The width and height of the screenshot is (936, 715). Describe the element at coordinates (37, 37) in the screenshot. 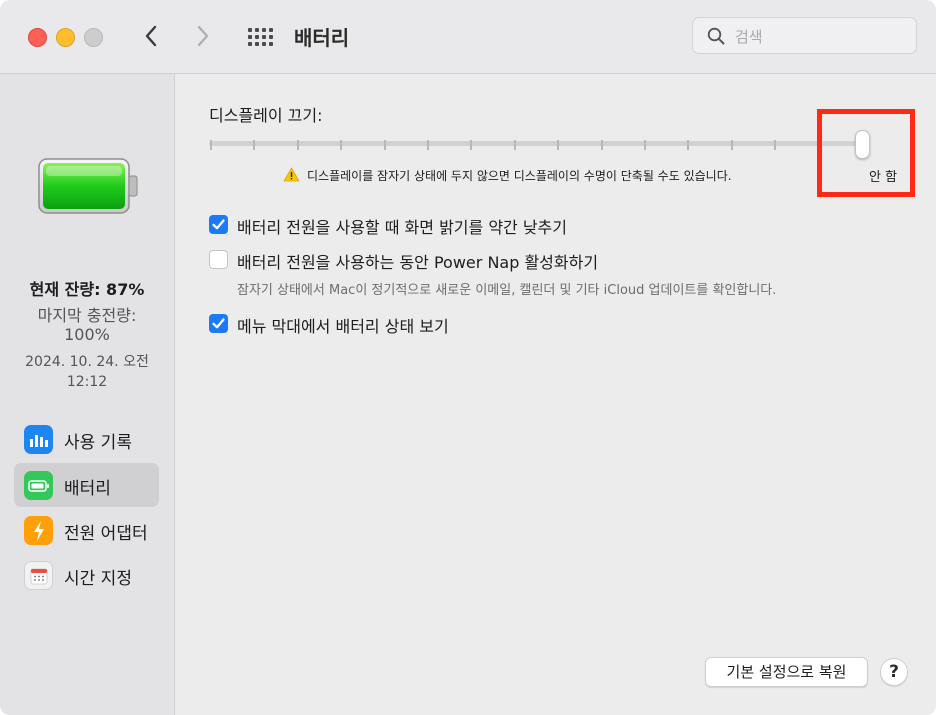

I see `close-button` at that location.